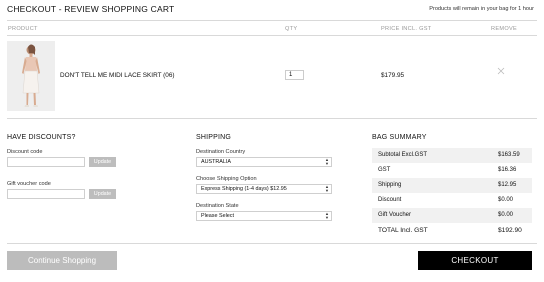  Describe the element at coordinates (272, 35) in the screenshot. I see `column-header-divider` at that location.